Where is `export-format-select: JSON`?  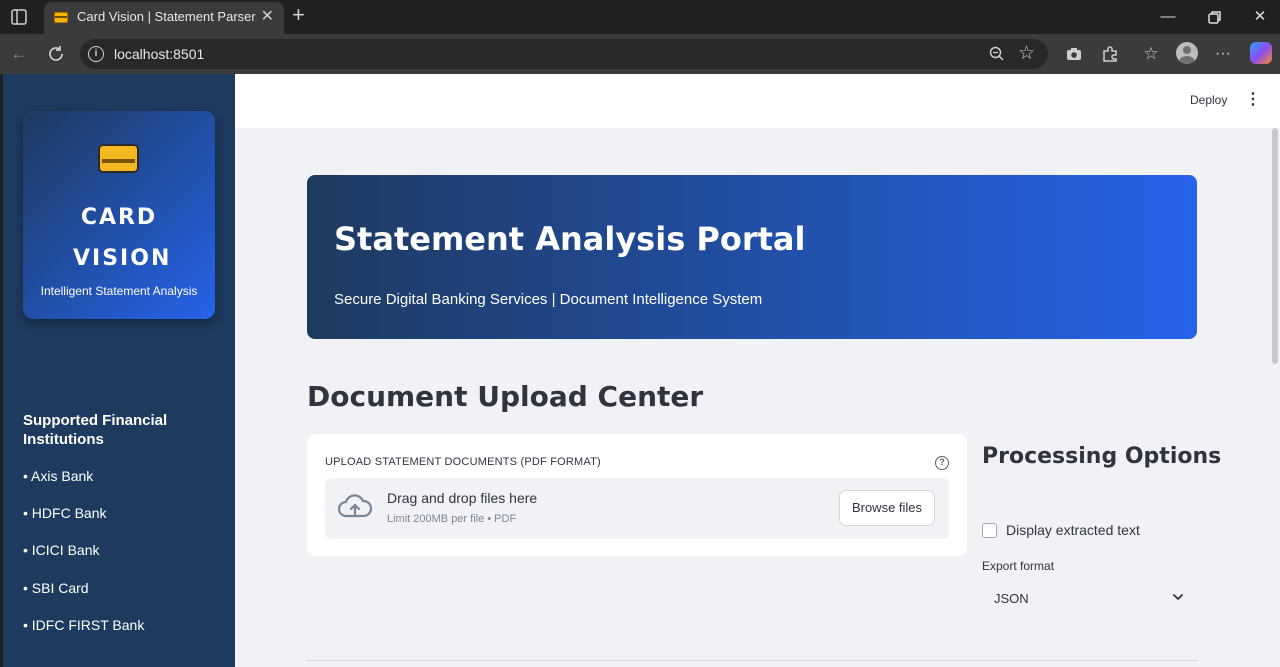 export-format-select: JSON is located at coordinates (1089, 599).